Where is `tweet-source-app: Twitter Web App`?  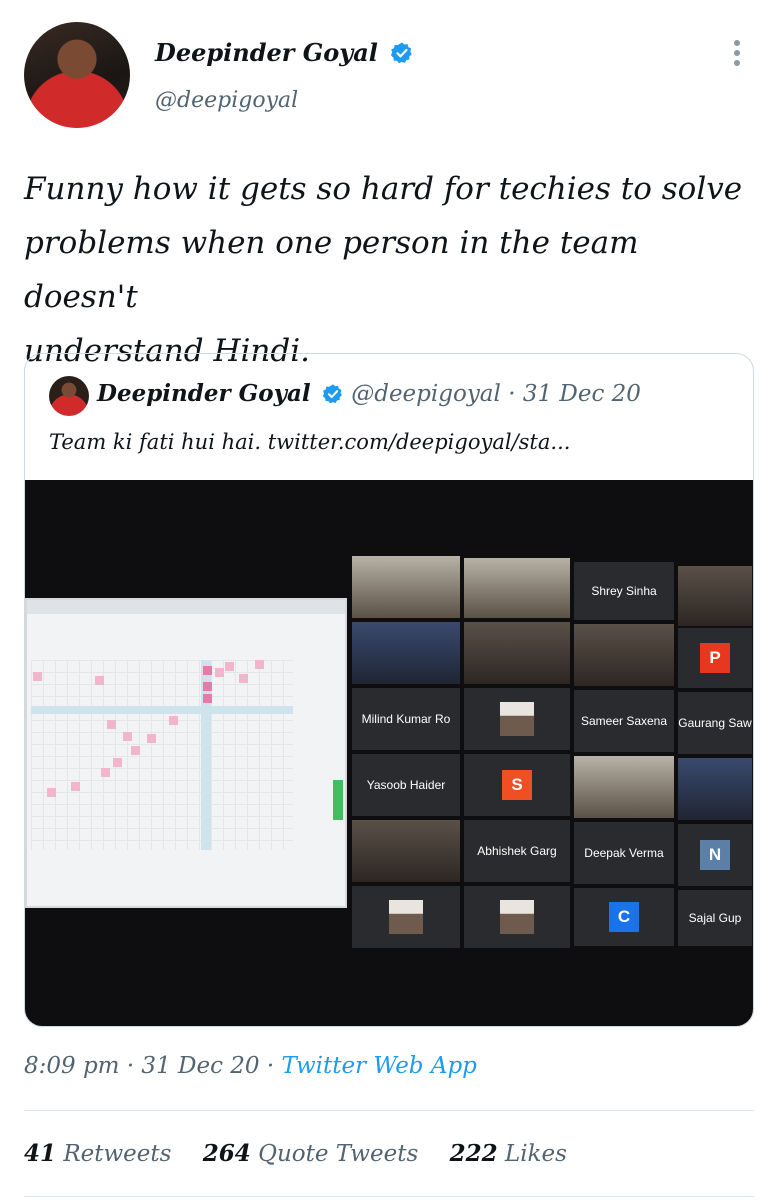 tweet-source-app: Twitter Web App is located at coordinates (378, 1066).